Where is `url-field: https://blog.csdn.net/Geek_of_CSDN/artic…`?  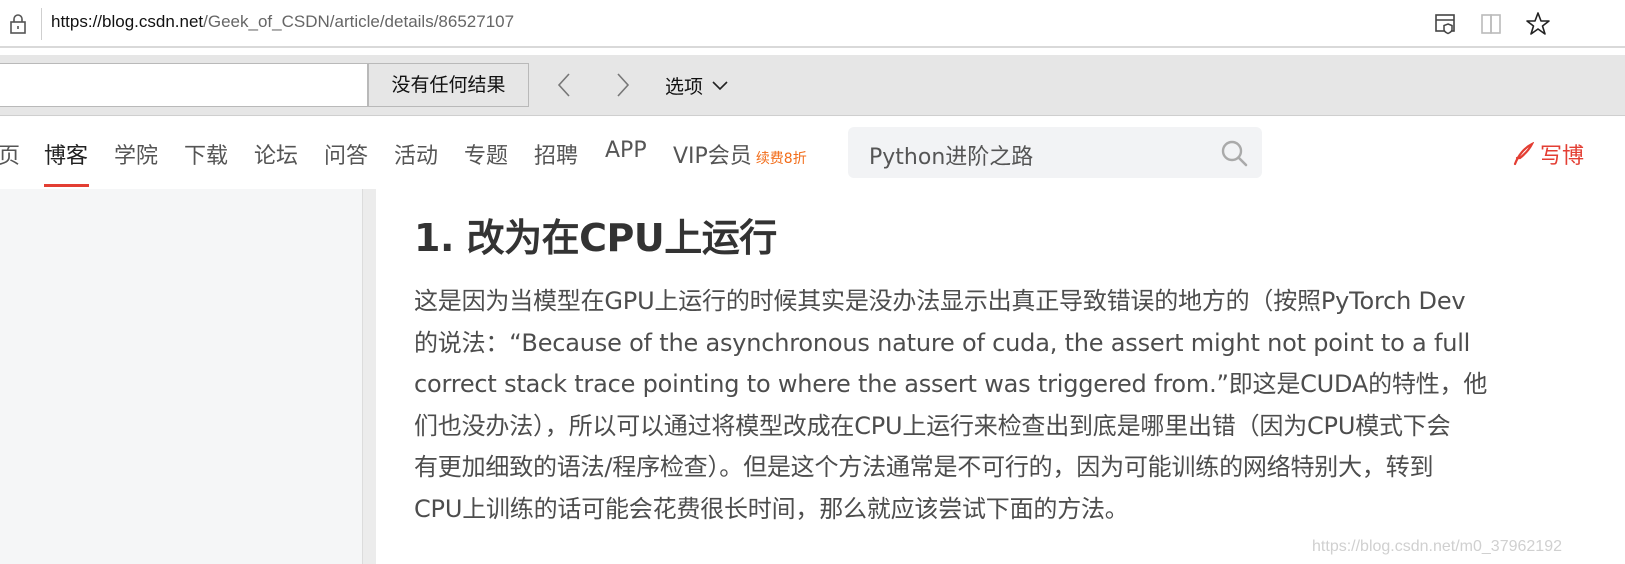
url-field: https://blog.csdn.net/Geek_of_CSDN/artic… is located at coordinates (282, 22).